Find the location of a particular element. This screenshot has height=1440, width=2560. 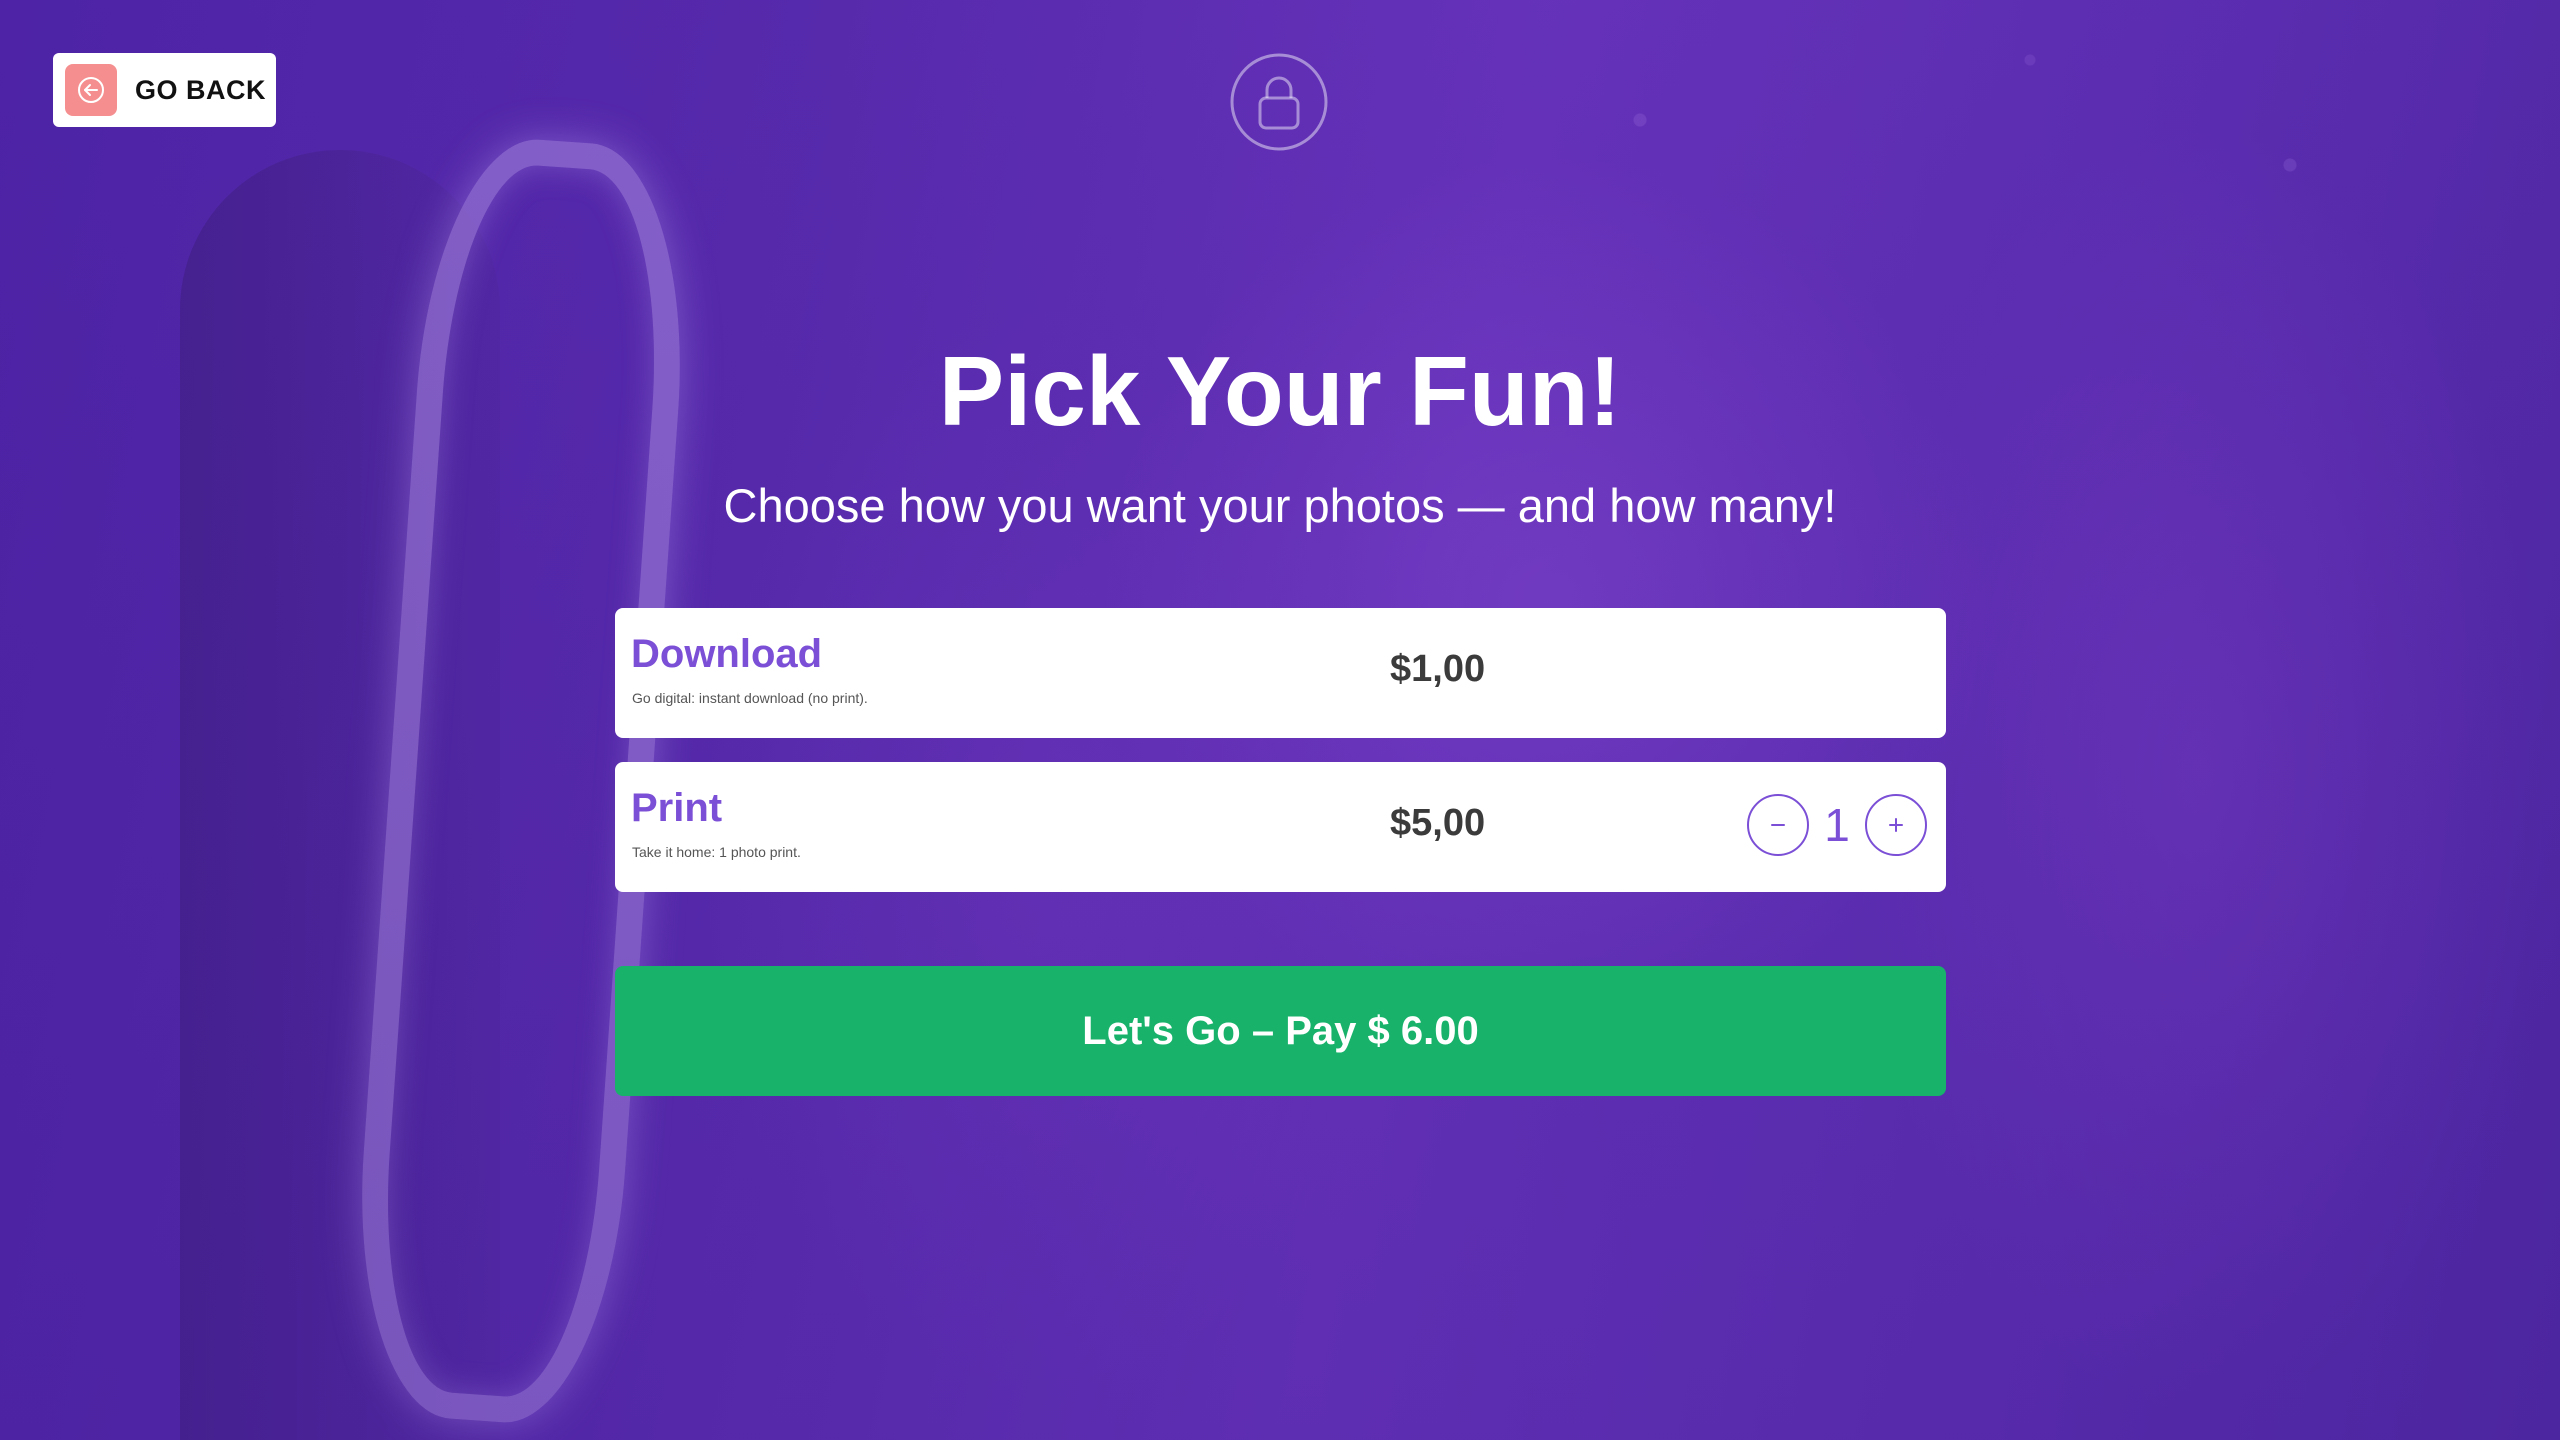

option-price: $5,00 is located at coordinates (1438, 823).